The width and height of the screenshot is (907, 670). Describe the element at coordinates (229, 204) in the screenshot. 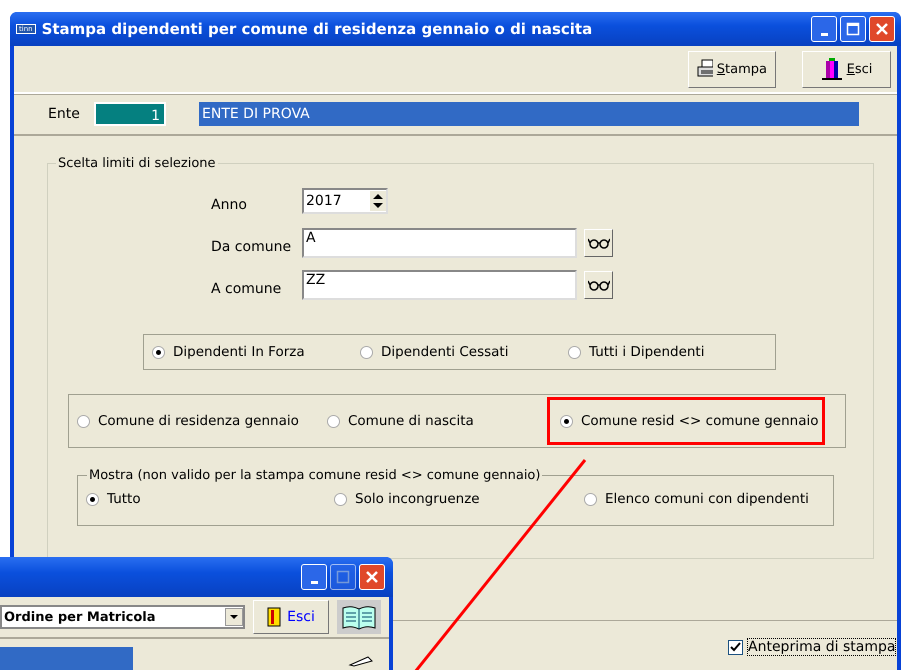

I see `field-label: Anno` at that location.